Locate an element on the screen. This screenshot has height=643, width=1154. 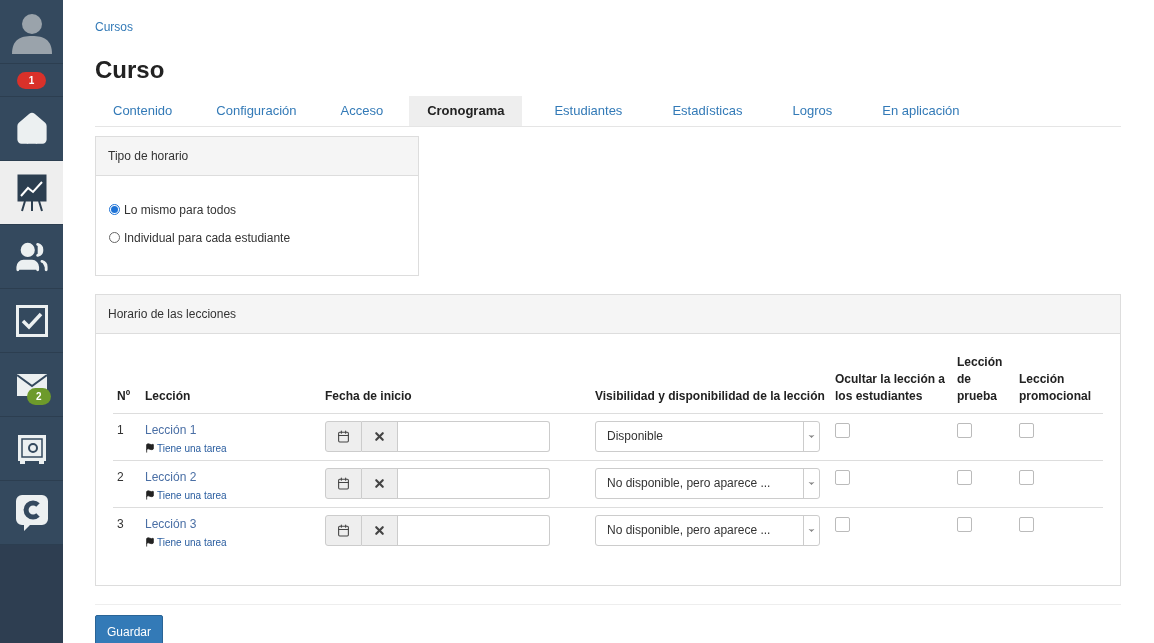
checkbox-icon is located at coordinates (31, 320).